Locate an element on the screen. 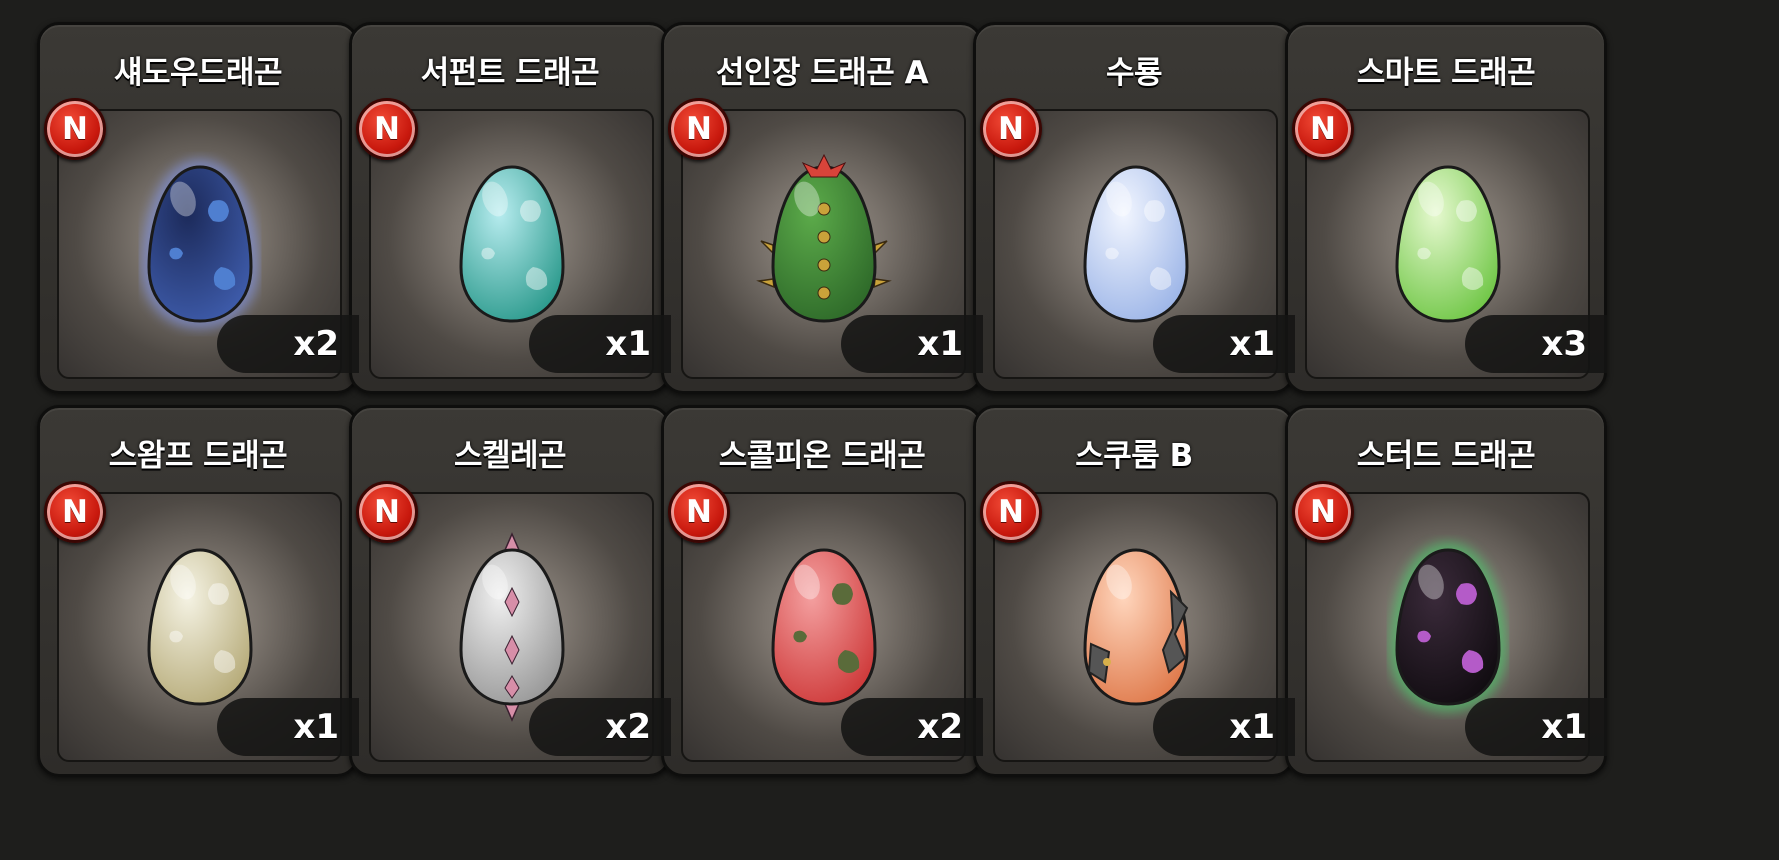 The width and height of the screenshot is (1779, 860). water-dragon-egg-icon is located at coordinates (1135, 244).